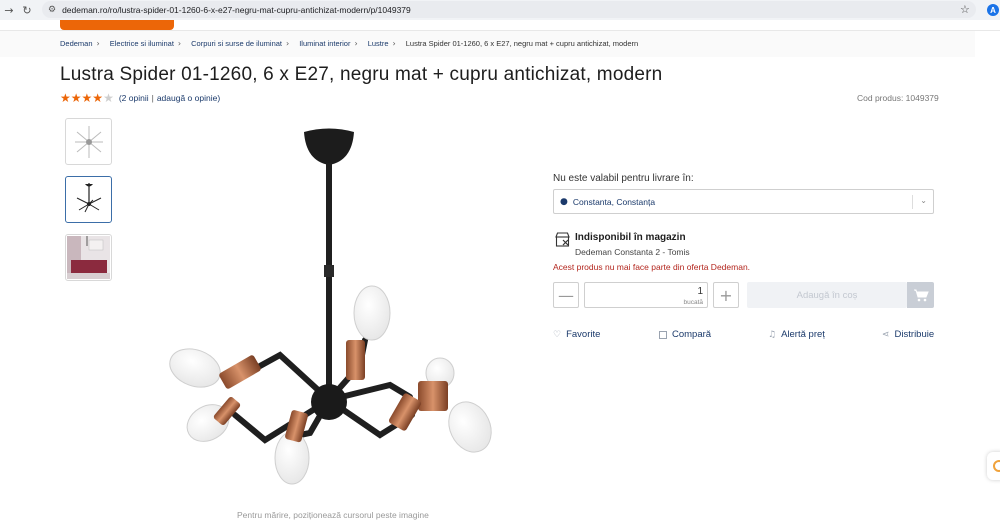 Image resolution: width=1000 pixels, height=520 pixels. What do you see at coordinates (76, 43) in the screenshot?
I see `breadcrumb-link-dedeman: Dedeman` at bounding box center [76, 43].